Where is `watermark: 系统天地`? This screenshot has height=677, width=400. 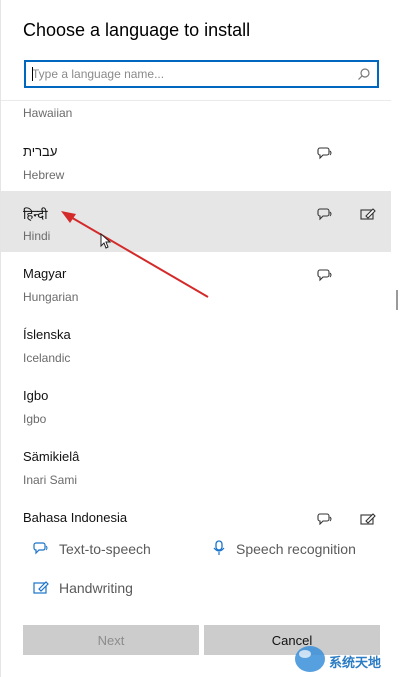 watermark: 系统天地 is located at coordinates (345, 658).